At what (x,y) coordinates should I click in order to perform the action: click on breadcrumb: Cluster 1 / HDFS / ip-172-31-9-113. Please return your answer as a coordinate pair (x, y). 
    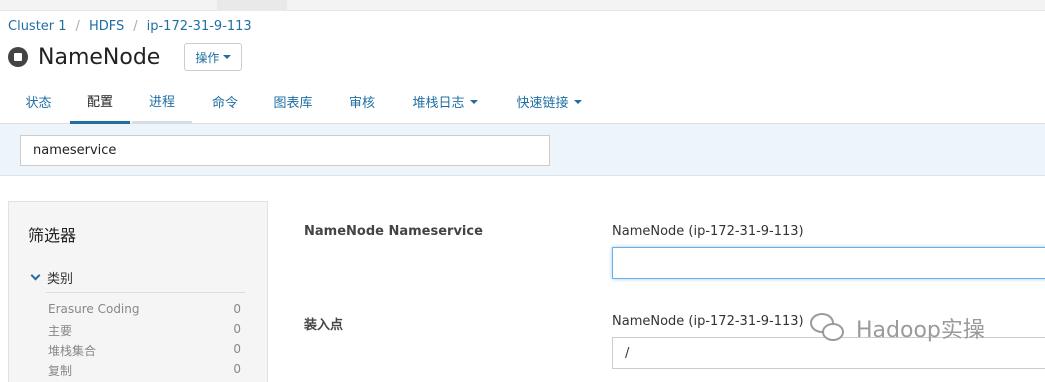
    Looking at the image, I should click on (130, 26).